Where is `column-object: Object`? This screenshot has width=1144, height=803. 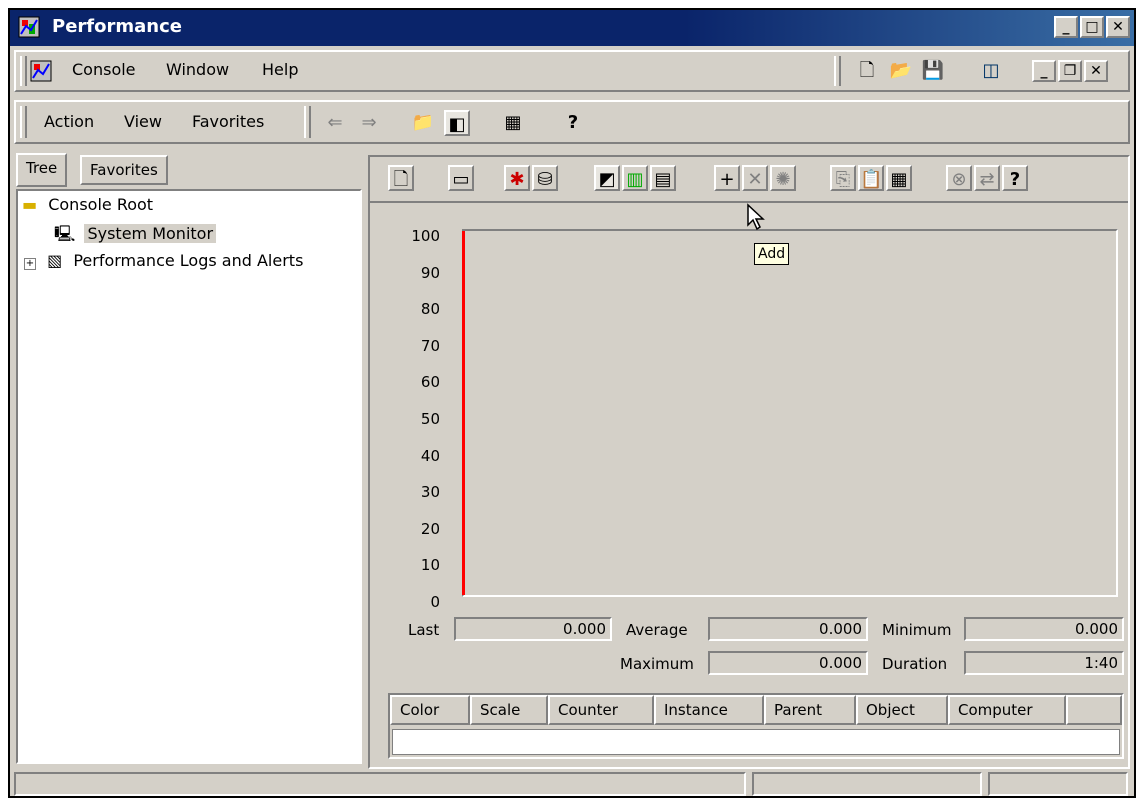 column-object: Object is located at coordinates (902, 710).